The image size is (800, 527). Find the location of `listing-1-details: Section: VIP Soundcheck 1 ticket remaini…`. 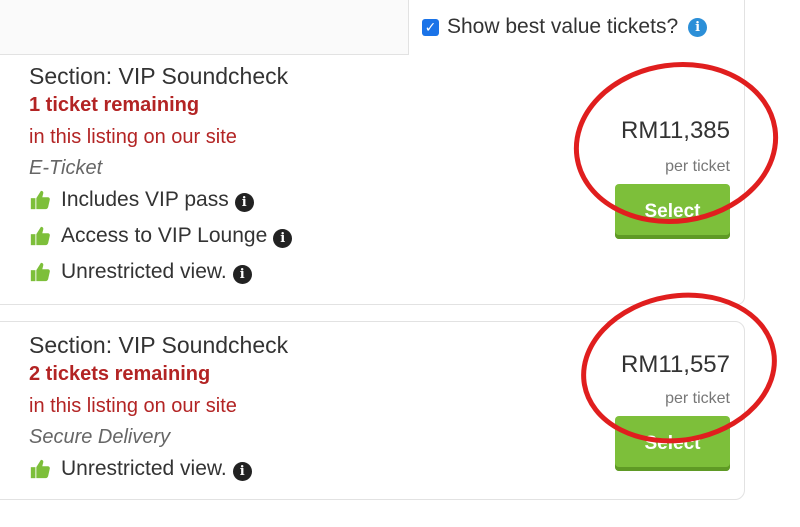

listing-1-details: Section: VIP Soundcheck 1 ticket remaini… is located at coordinates (161, 176).